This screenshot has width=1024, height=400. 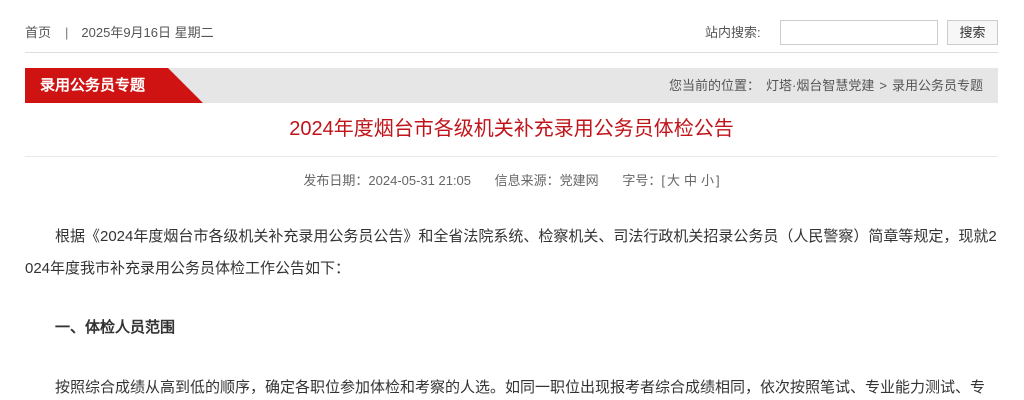 I want to click on top-date-bar: 首页 | 2025年9月16日 星期二, so click(x=119, y=33).